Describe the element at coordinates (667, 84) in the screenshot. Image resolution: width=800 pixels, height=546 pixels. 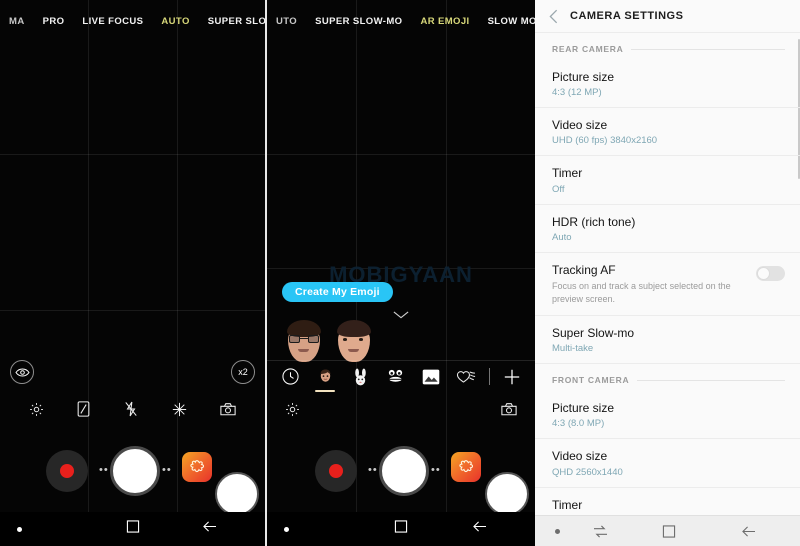
I see `setting-row-picture-size-rear: Picture size 4:3 (12 MP)` at that location.